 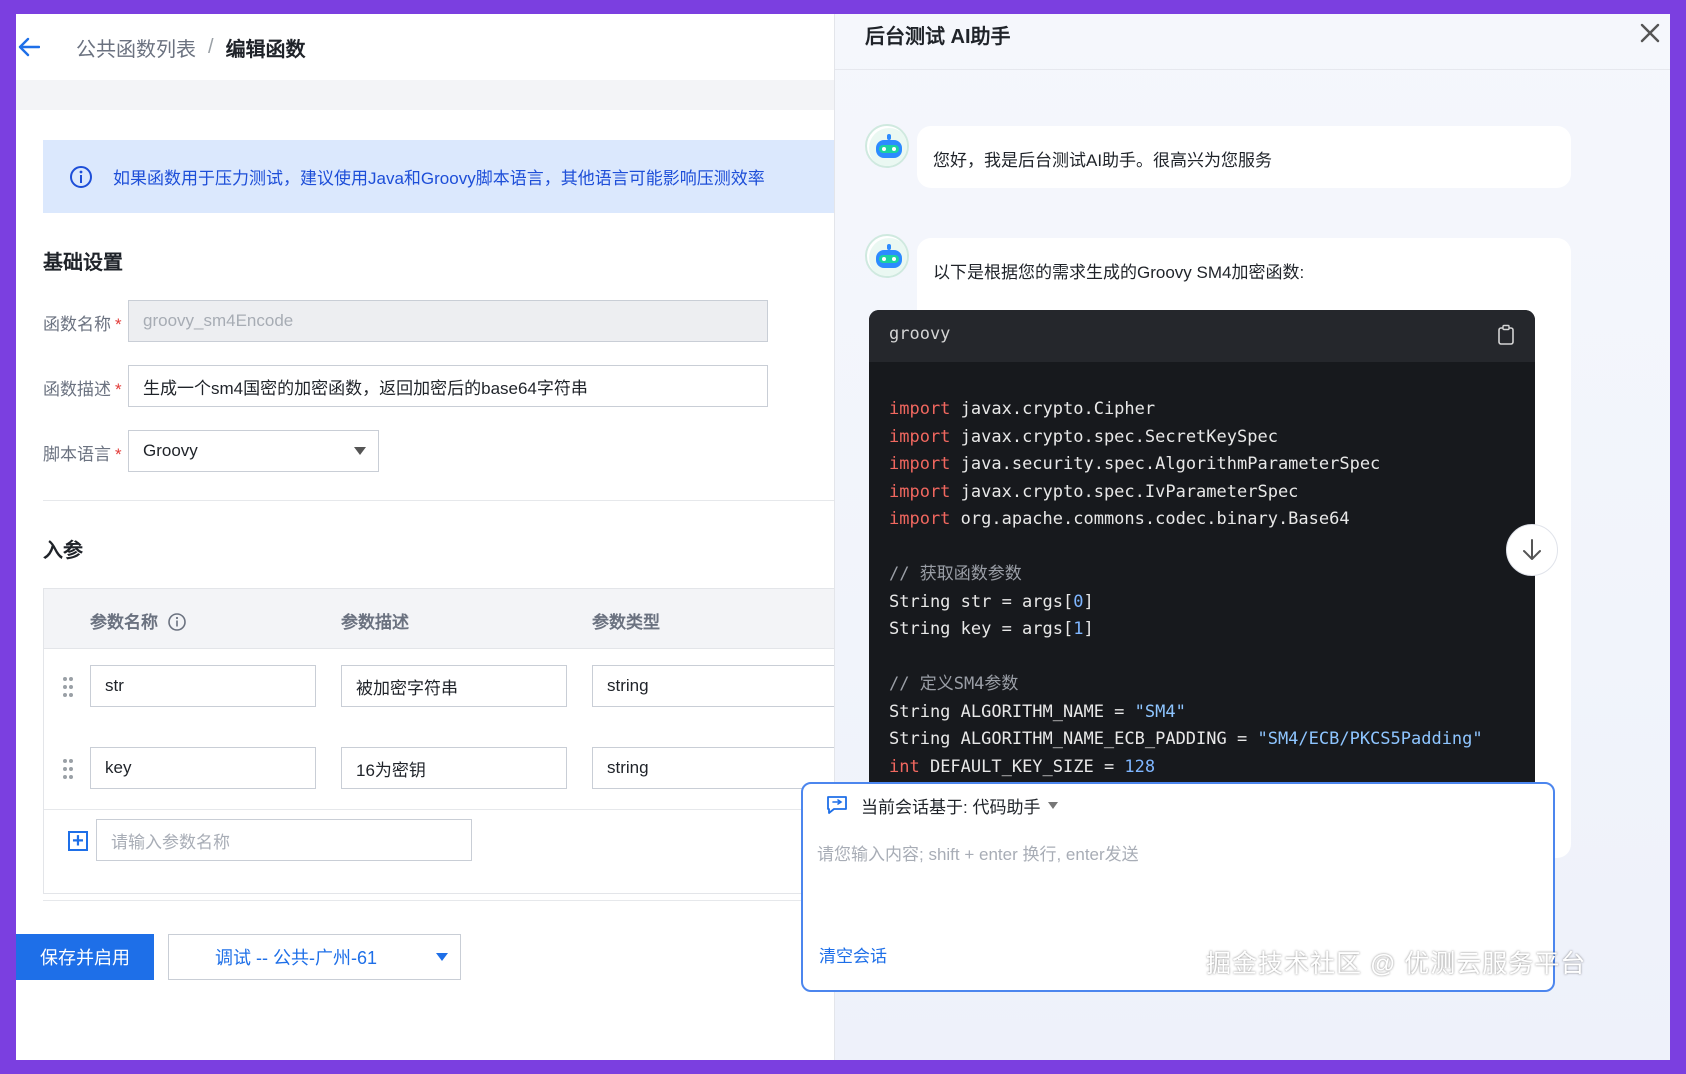 What do you see at coordinates (920, 334) in the screenshot?
I see `code-language: groovy` at bounding box center [920, 334].